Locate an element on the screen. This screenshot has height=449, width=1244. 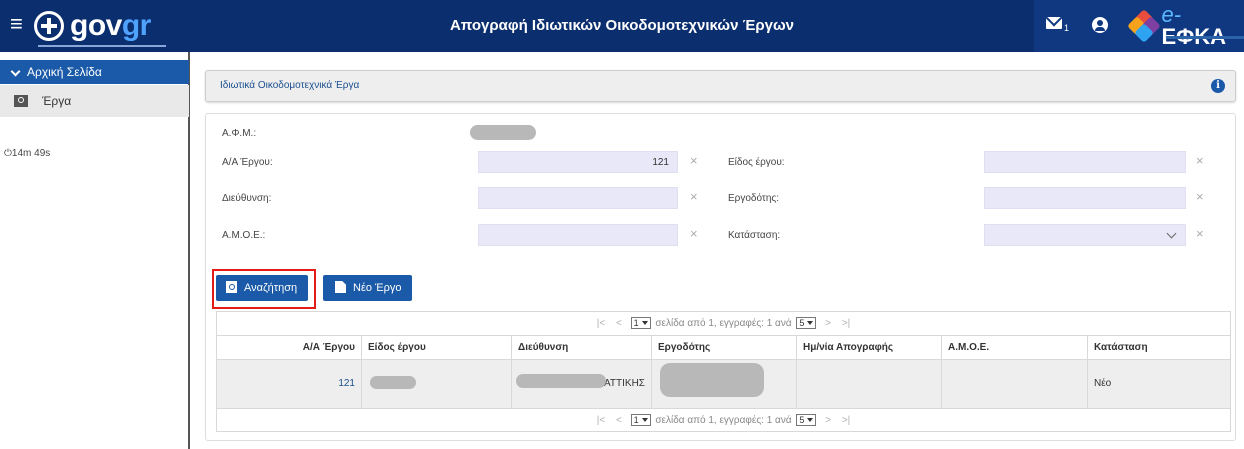
cell-project-type is located at coordinates (437, 384).